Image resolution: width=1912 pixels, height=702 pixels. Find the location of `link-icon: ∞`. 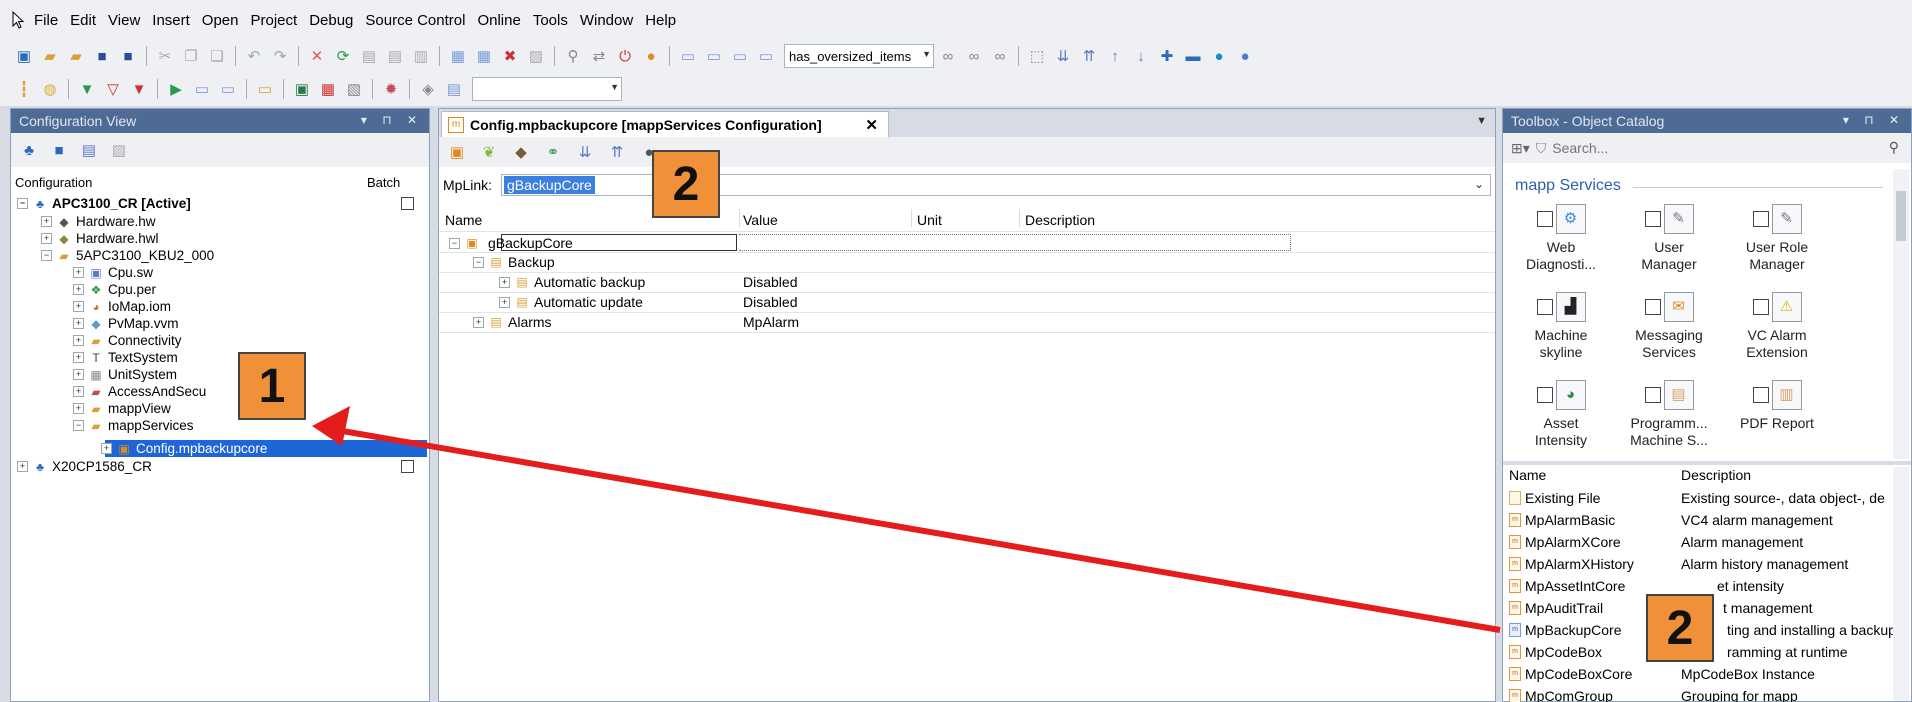

link-icon: ∞ is located at coordinates (948, 56).